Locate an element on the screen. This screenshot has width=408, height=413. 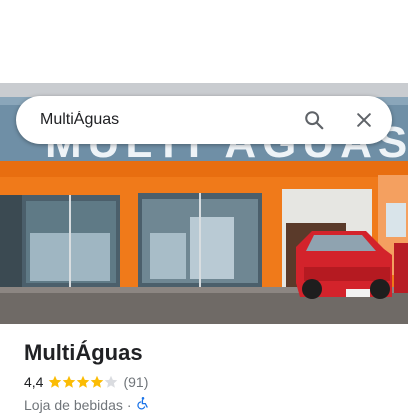
category-row: Loja de bebidas · is located at coordinates (208, 404).